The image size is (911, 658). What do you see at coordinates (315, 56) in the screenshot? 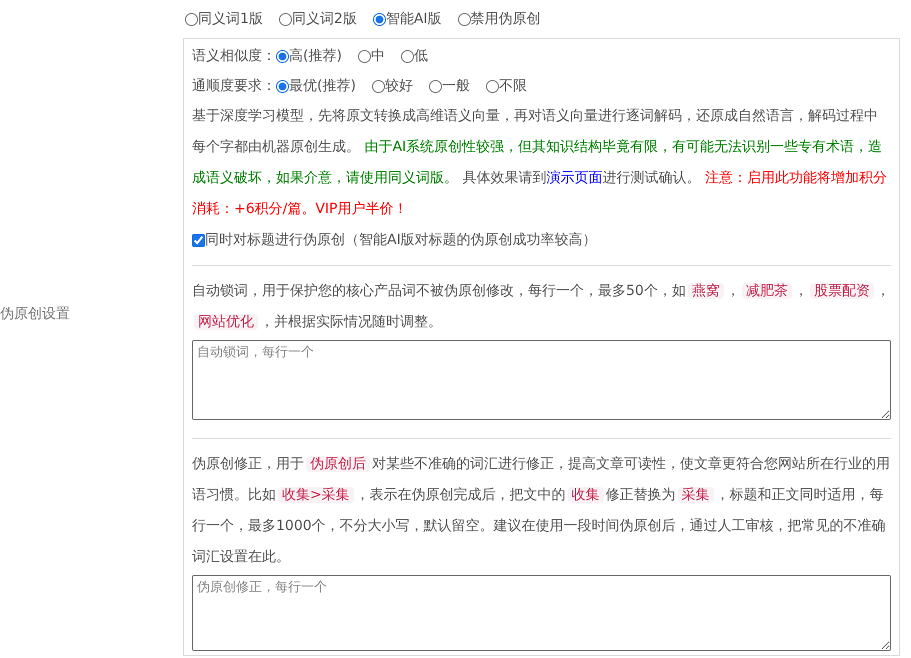
I see `option-label: 高(推荐)` at bounding box center [315, 56].